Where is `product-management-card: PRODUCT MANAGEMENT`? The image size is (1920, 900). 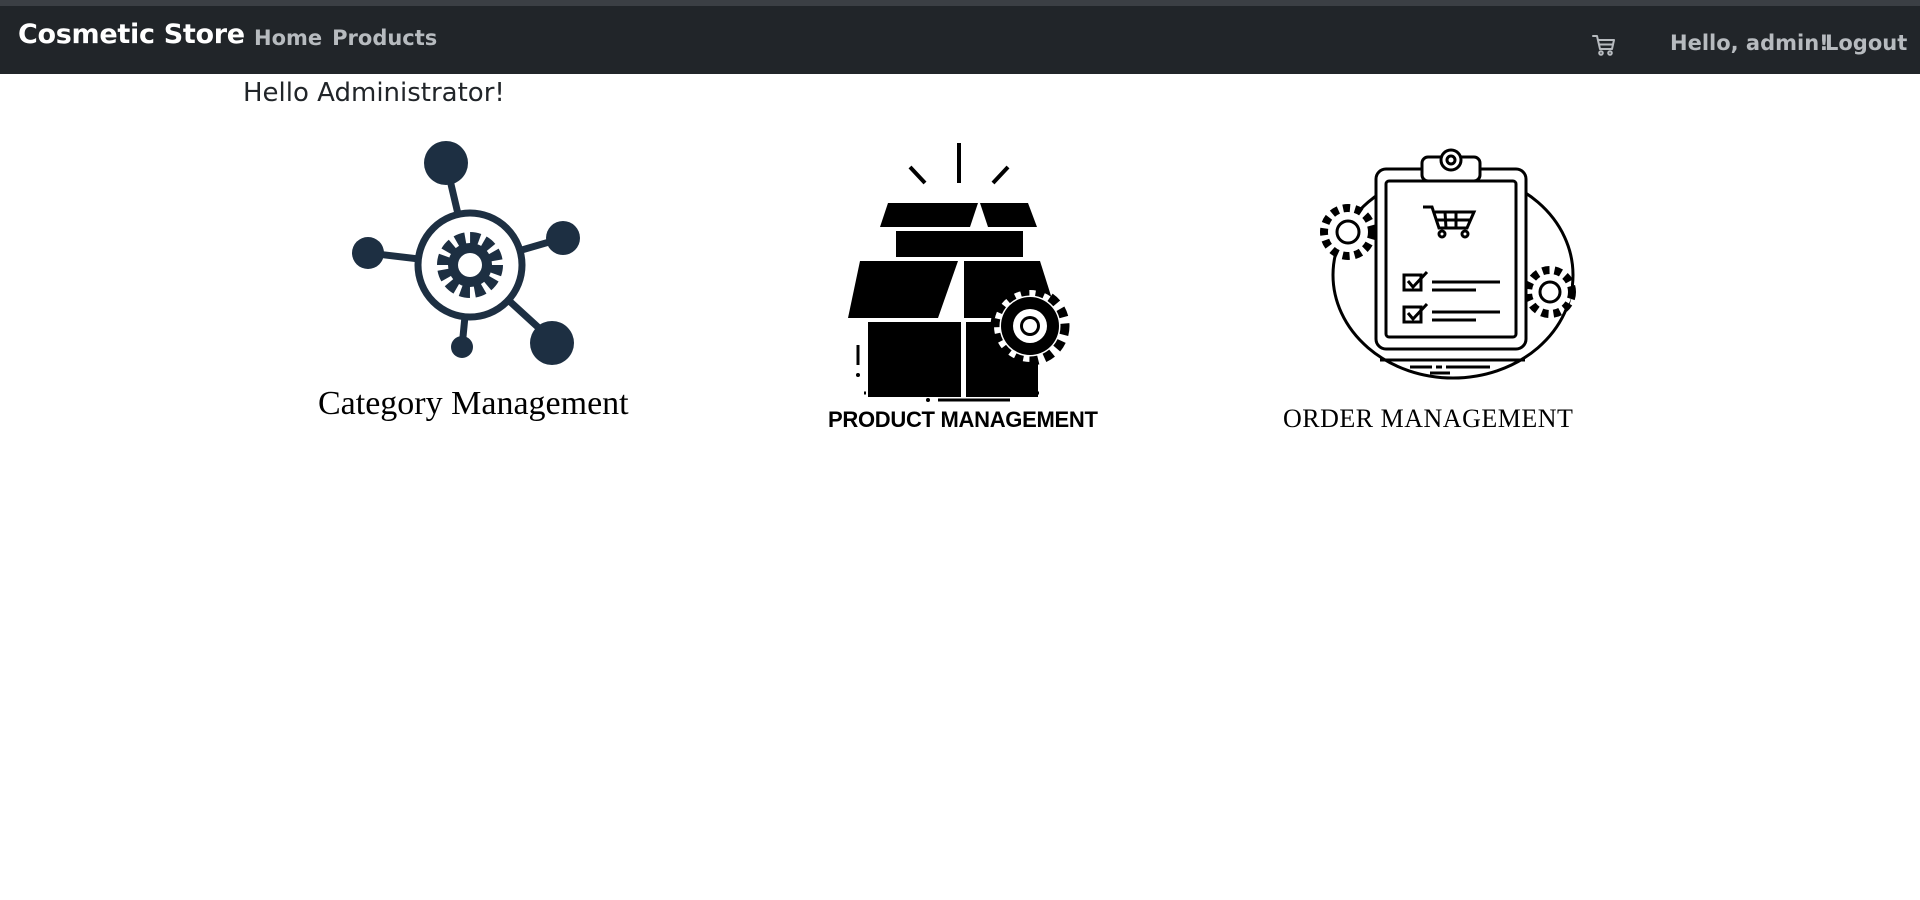 product-management-card: PRODUCT MANAGEMENT is located at coordinates (960, 285).